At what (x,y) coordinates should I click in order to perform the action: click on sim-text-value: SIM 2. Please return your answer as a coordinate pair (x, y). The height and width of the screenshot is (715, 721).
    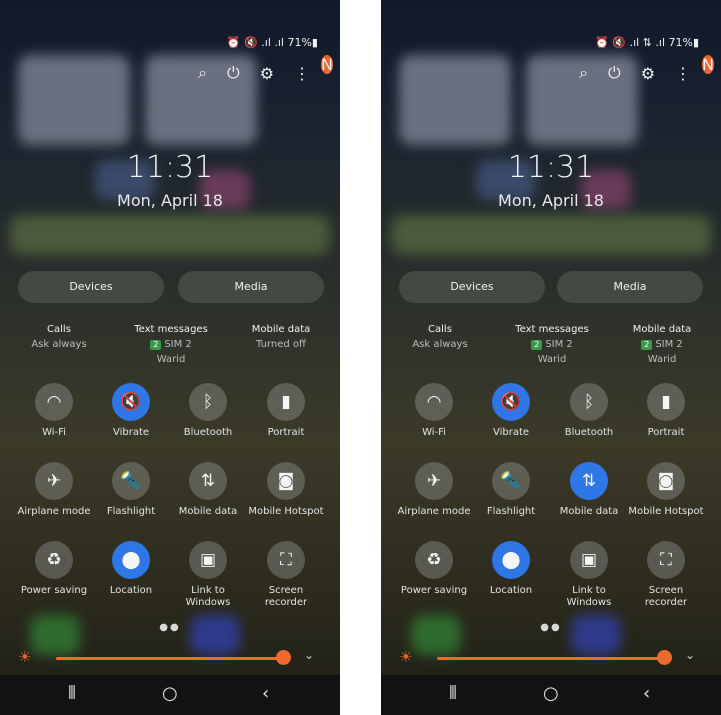
    Looking at the image, I should click on (178, 344).